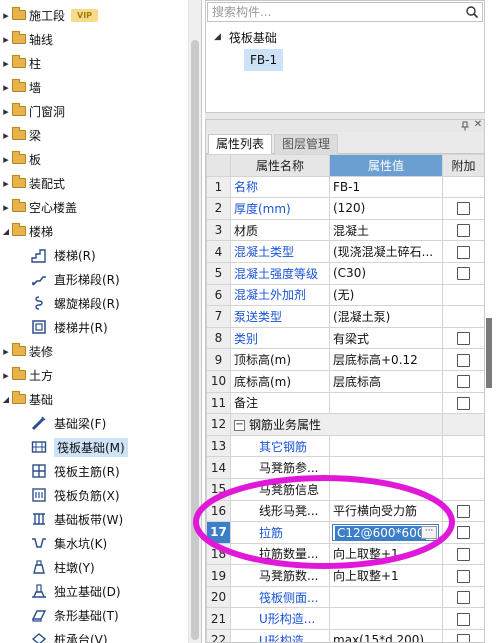 The height and width of the screenshot is (643, 503). Describe the element at coordinates (386, 208) in the screenshot. I see `property-value: (120)` at that location.